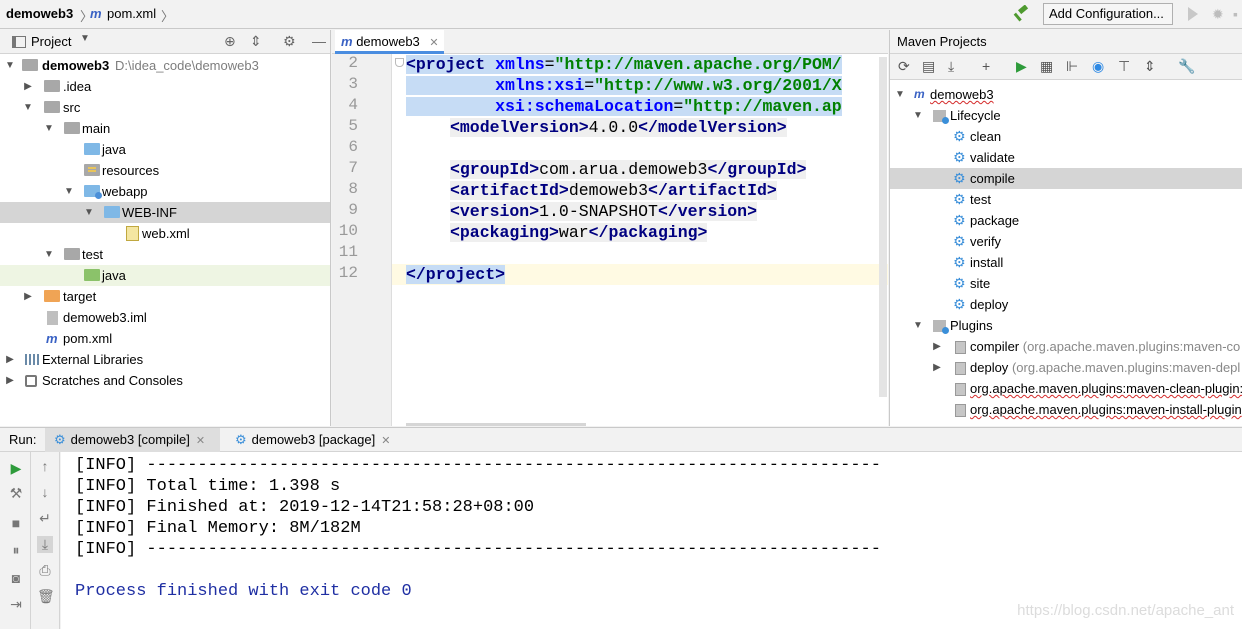 This screenshot has width=1242, height=629. Describe the element at coordinates (319, 41) in the screenshot. I see `hide-icon: —` at that location.